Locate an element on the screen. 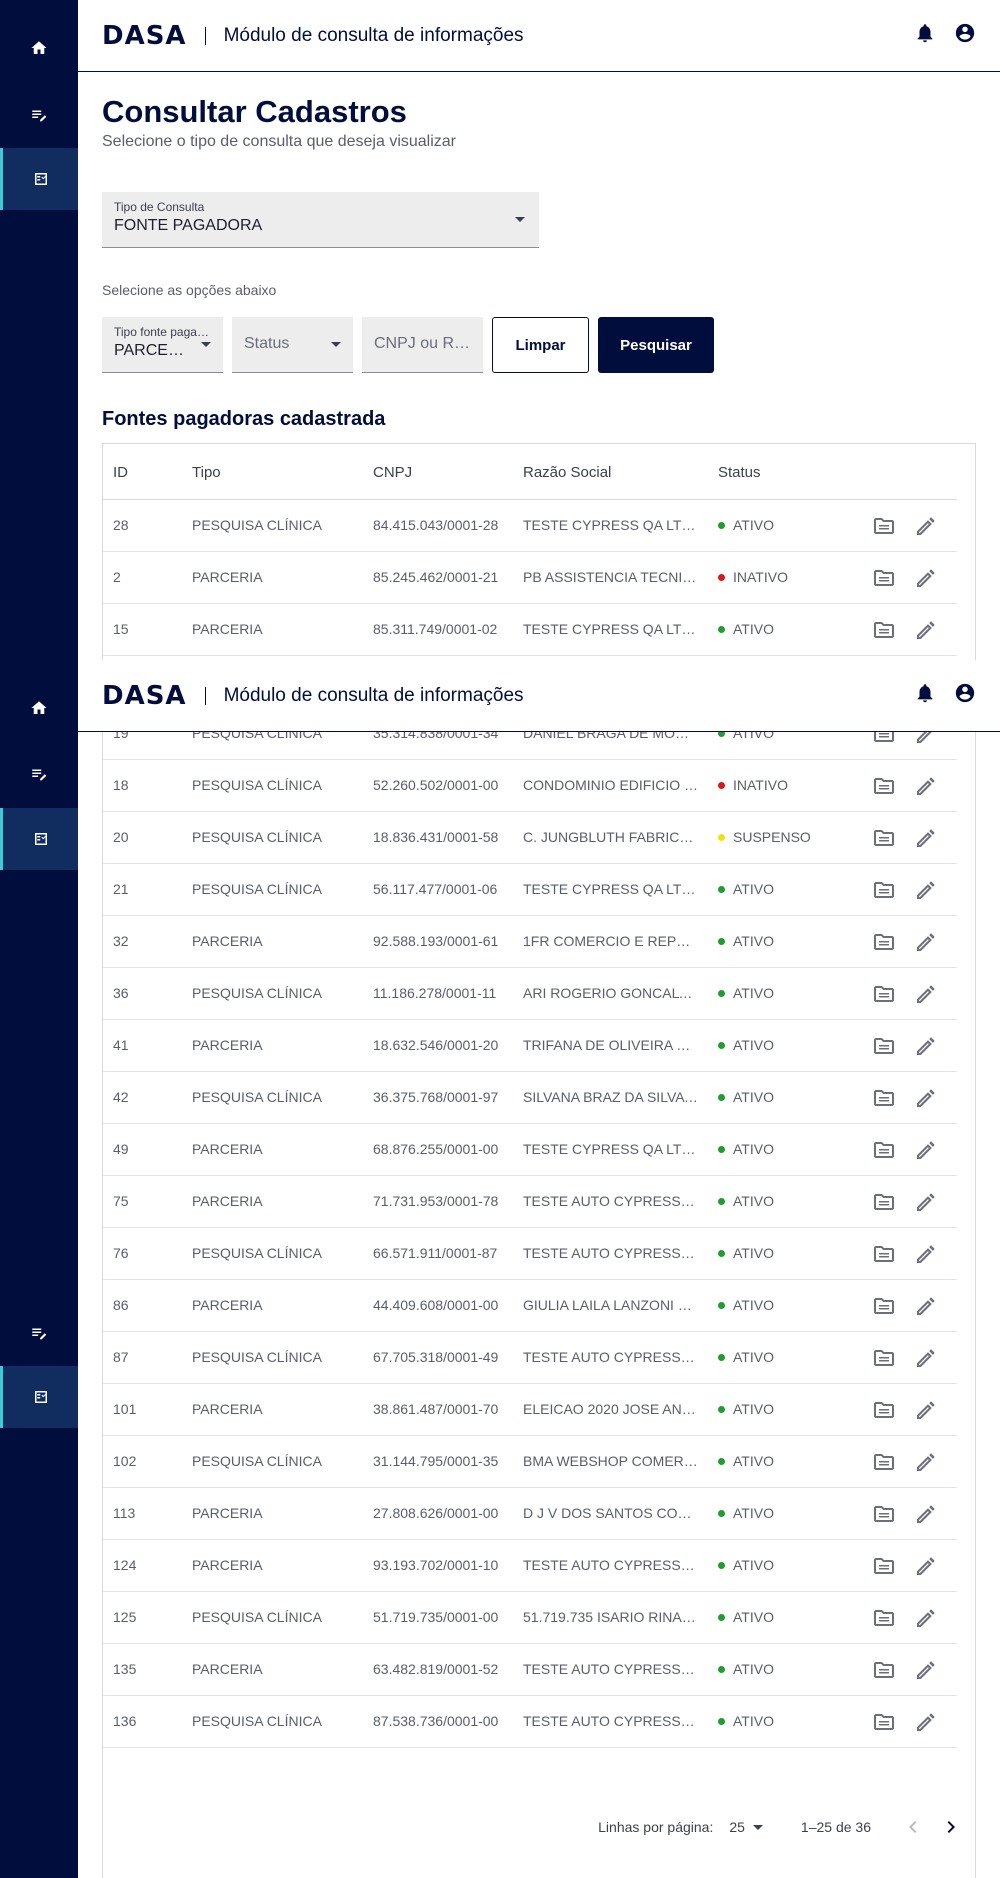  status-select: Status is located at coordinates (292, 345).